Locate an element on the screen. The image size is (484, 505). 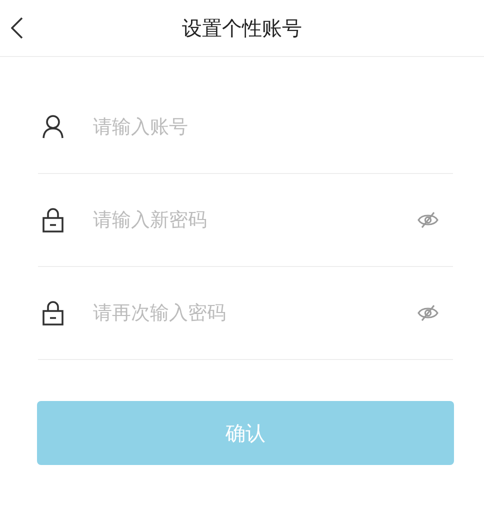
user-icon is located at coordinates (53, 127).